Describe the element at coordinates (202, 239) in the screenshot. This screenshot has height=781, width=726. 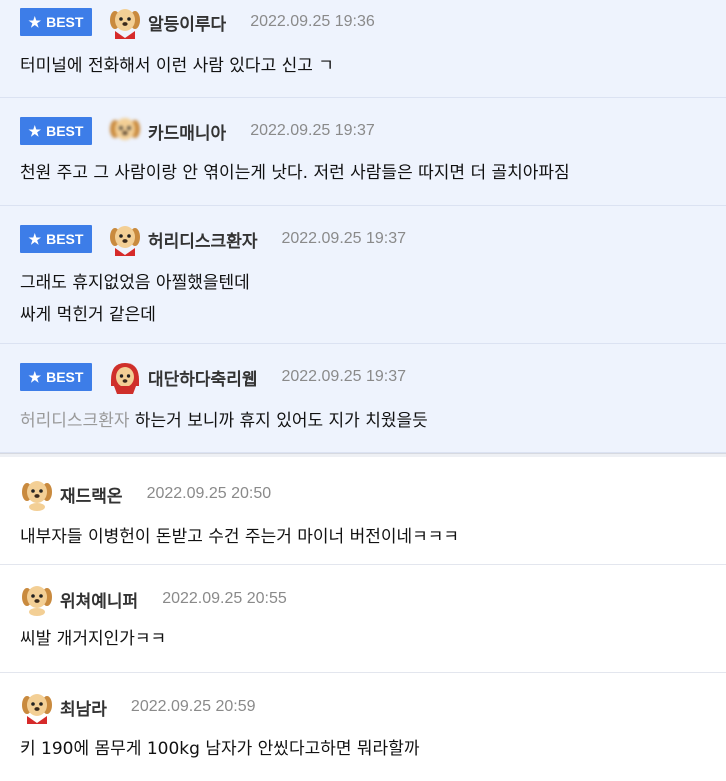
I see `comment-nickname: 허리디스크환자` at that location.